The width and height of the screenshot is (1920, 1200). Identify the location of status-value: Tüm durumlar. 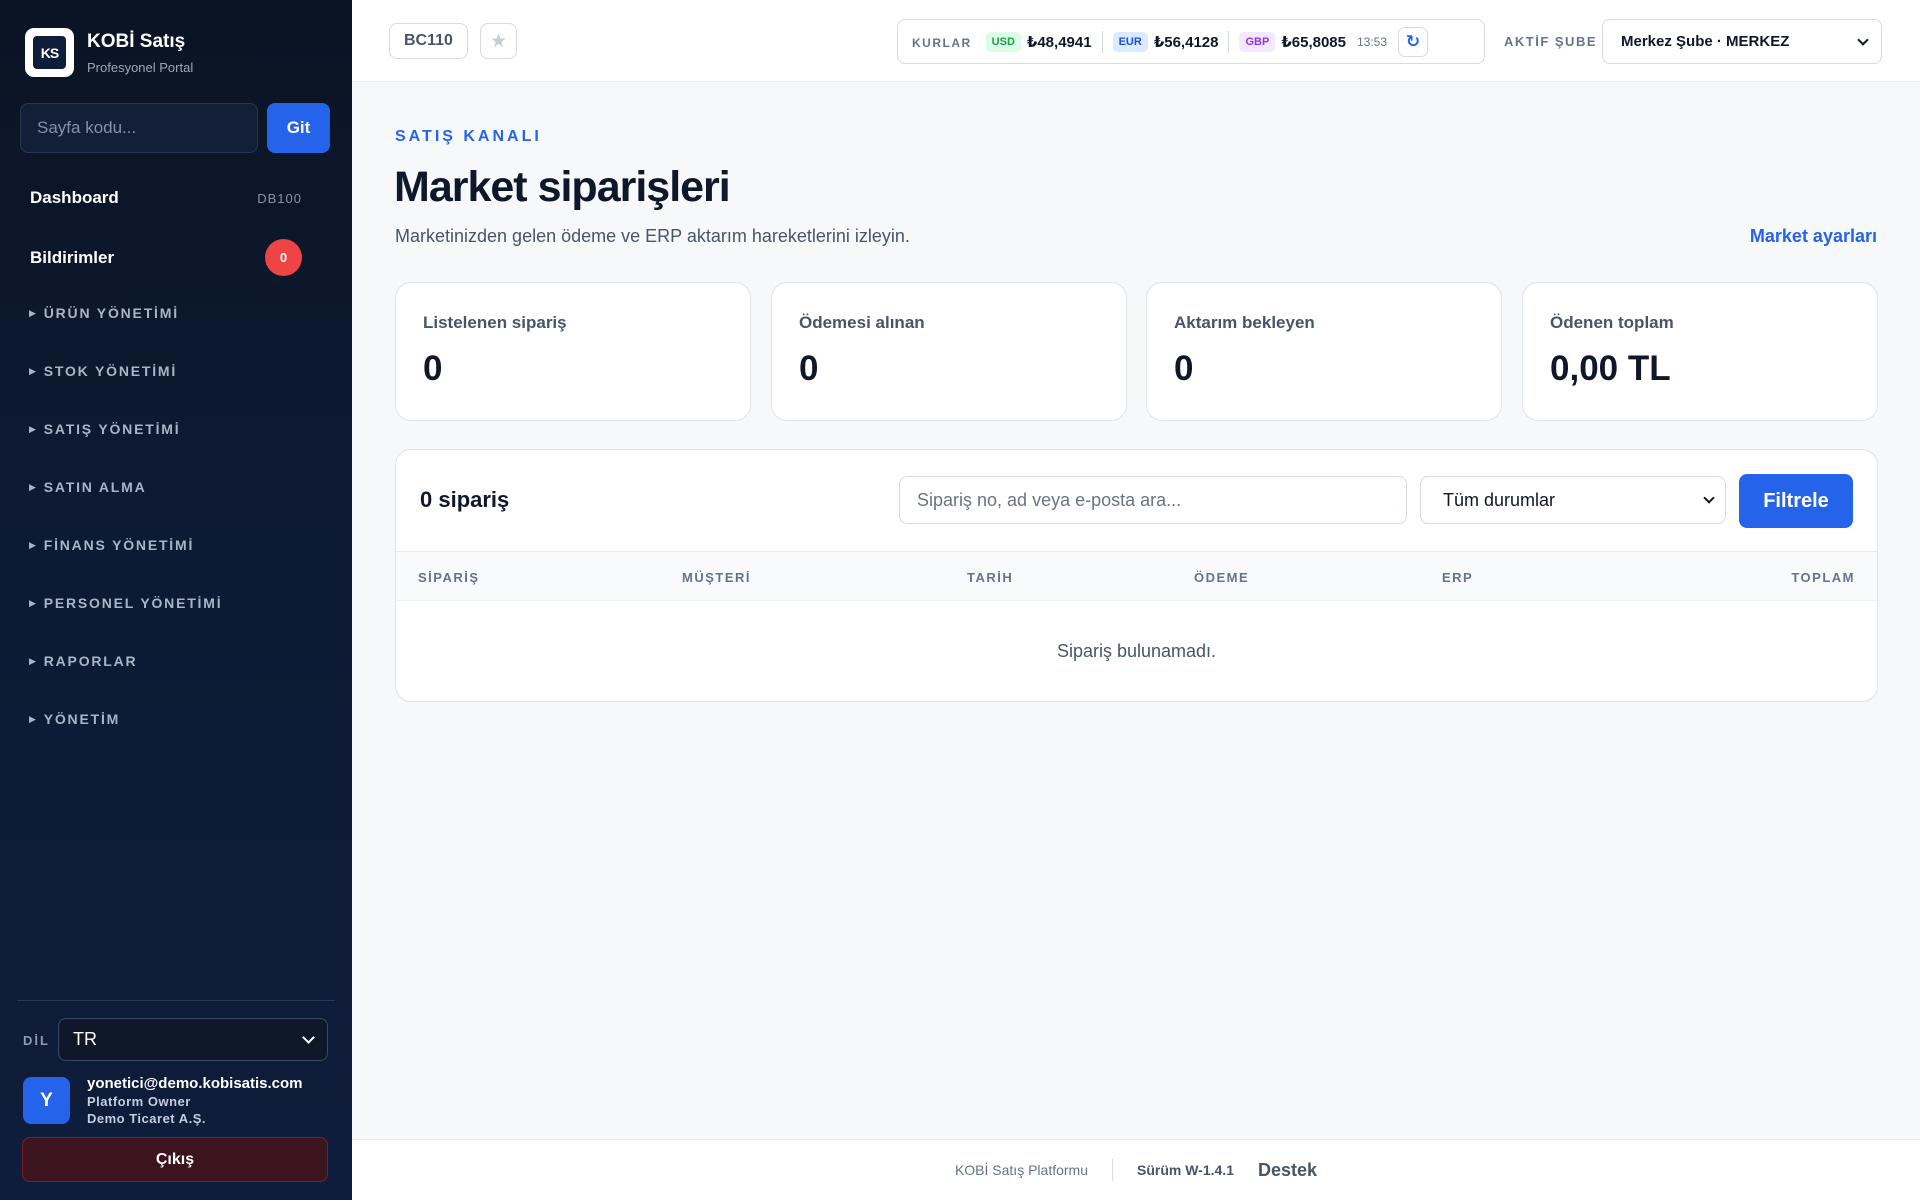
(1499, 499).